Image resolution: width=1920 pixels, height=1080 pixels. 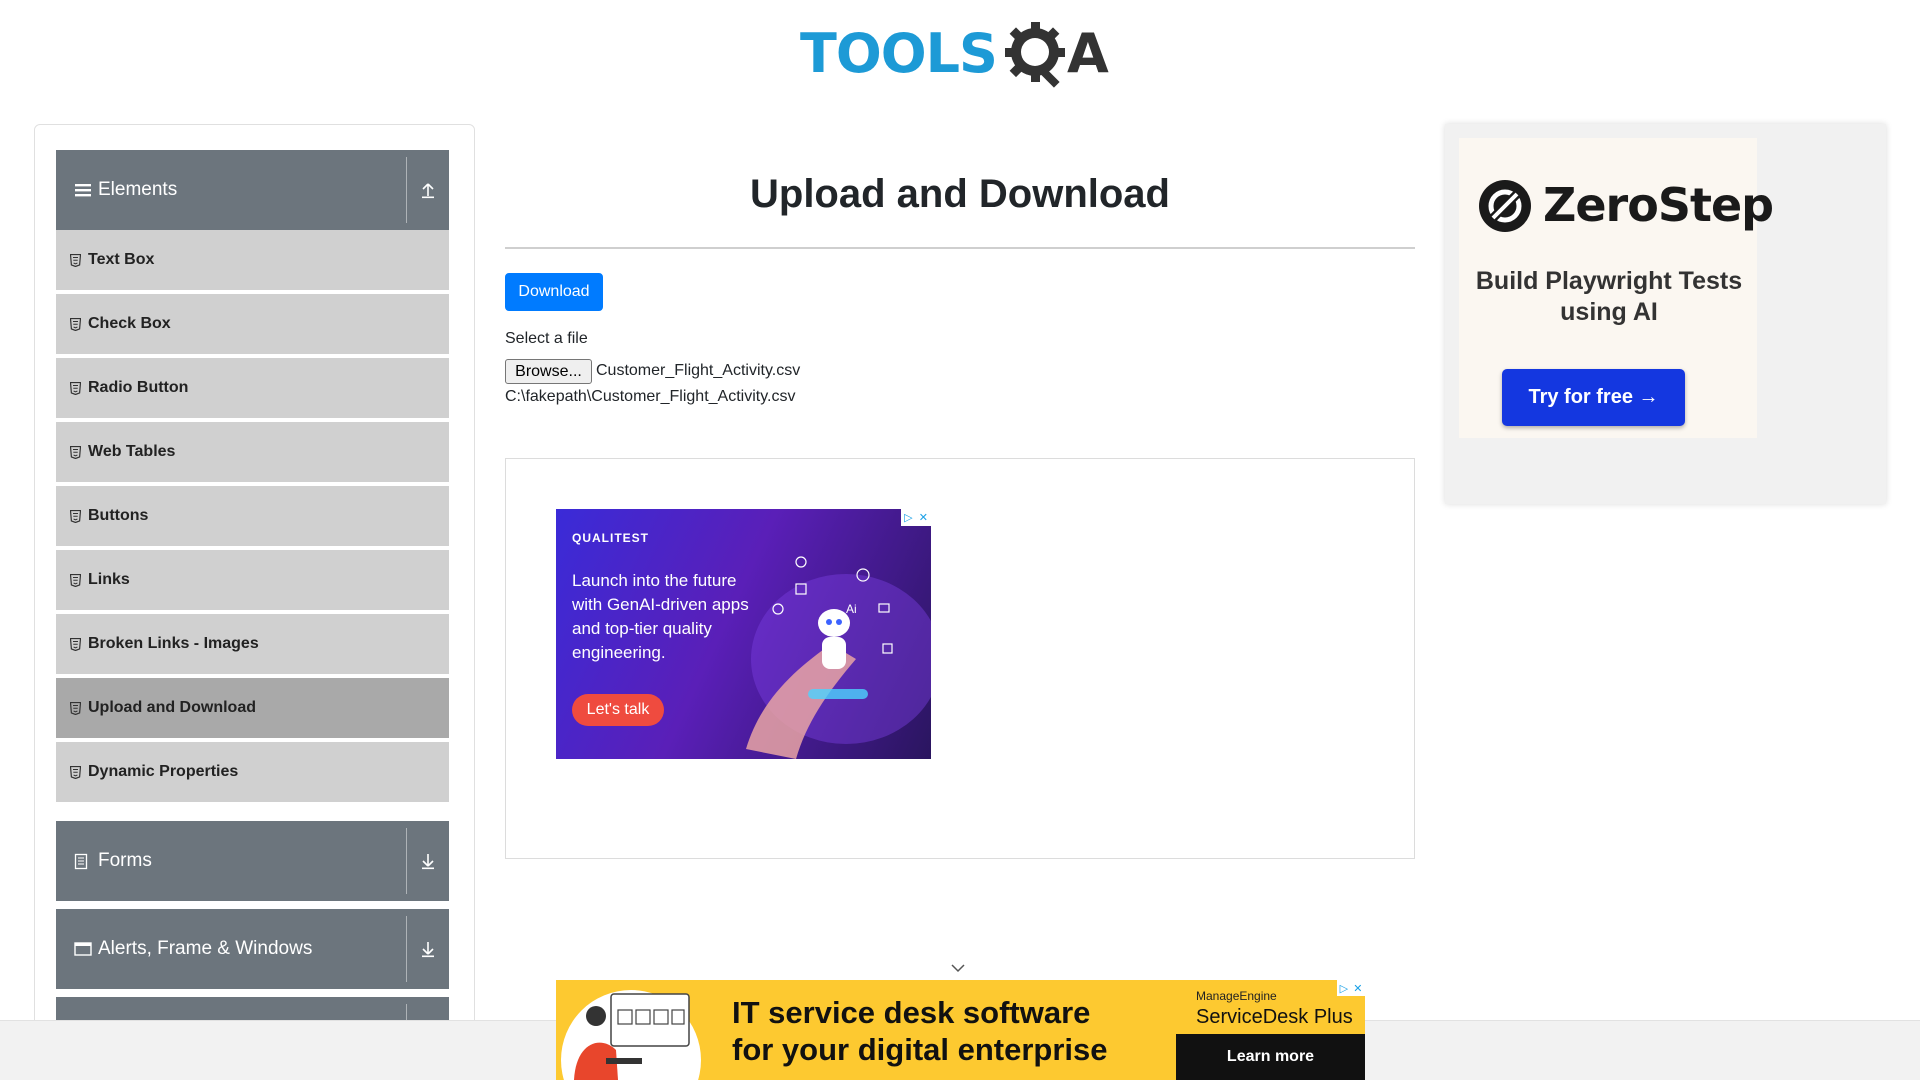 I want to click on sidebar-item-label: Web Tables, so click(x=132, y=451).